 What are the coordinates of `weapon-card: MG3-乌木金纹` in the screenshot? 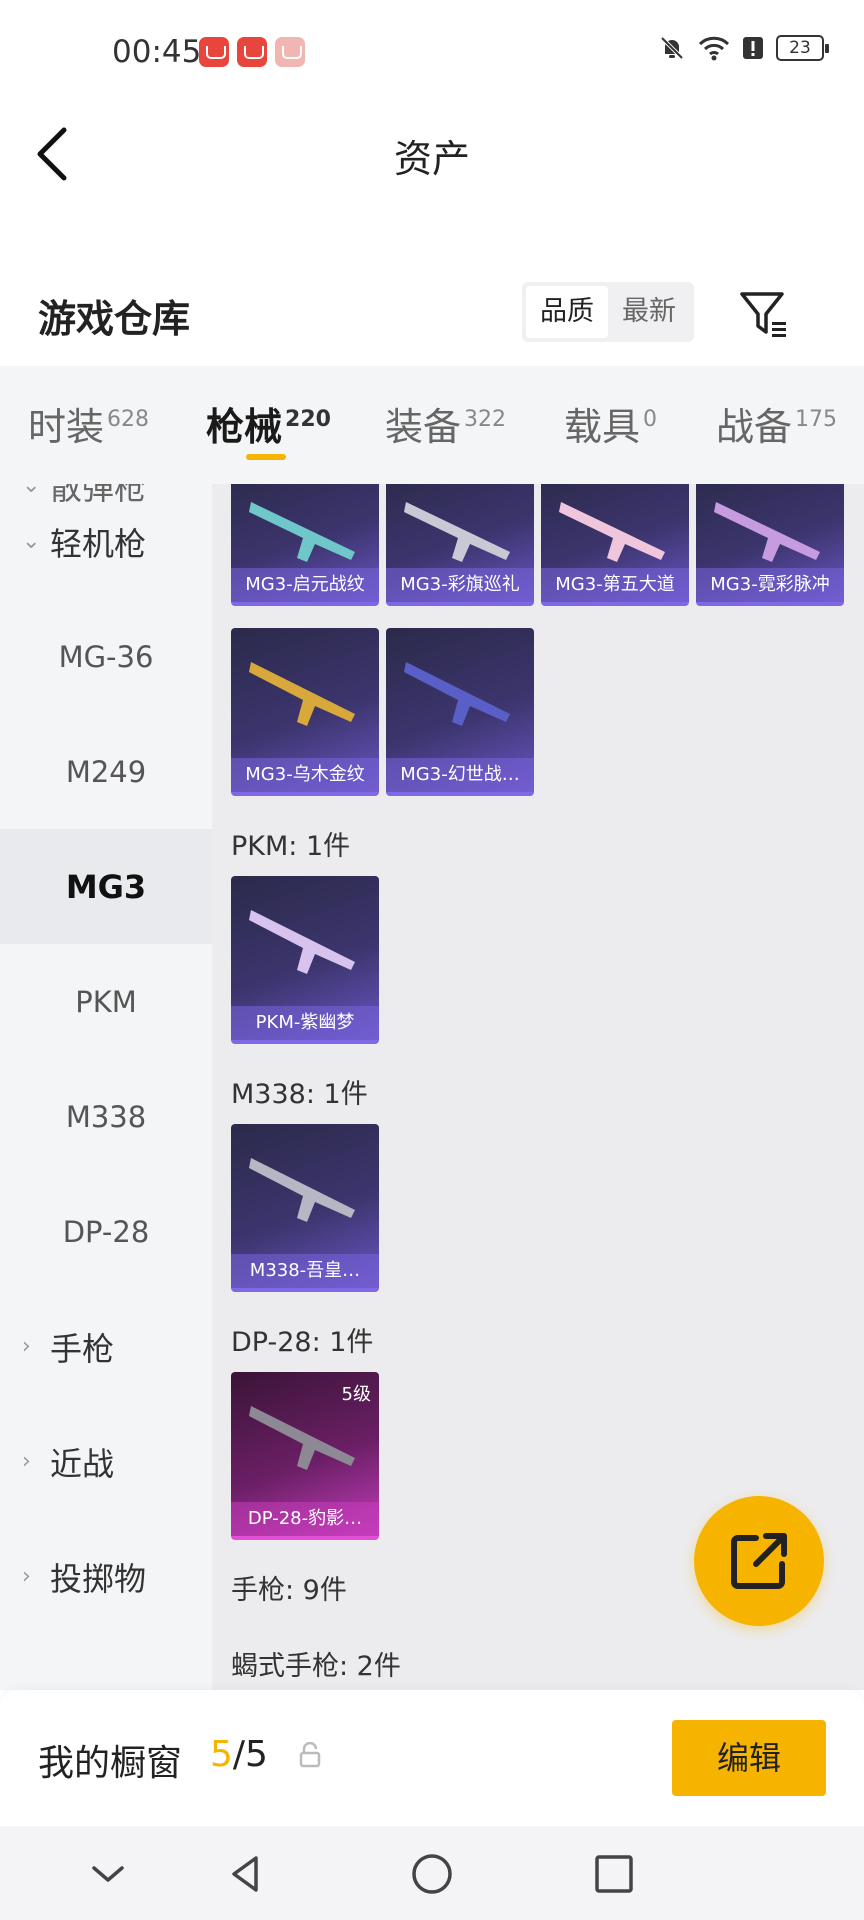 It's located at (305, 712).